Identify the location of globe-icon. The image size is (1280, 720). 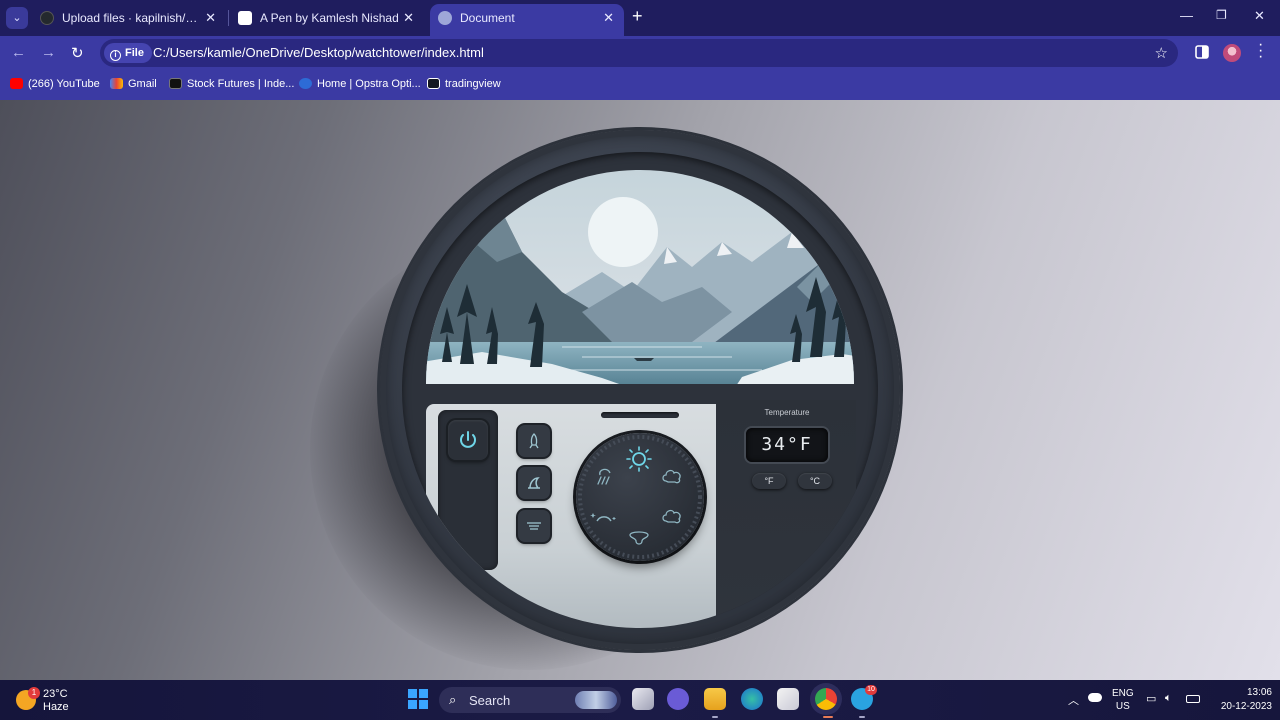
(445, 18).